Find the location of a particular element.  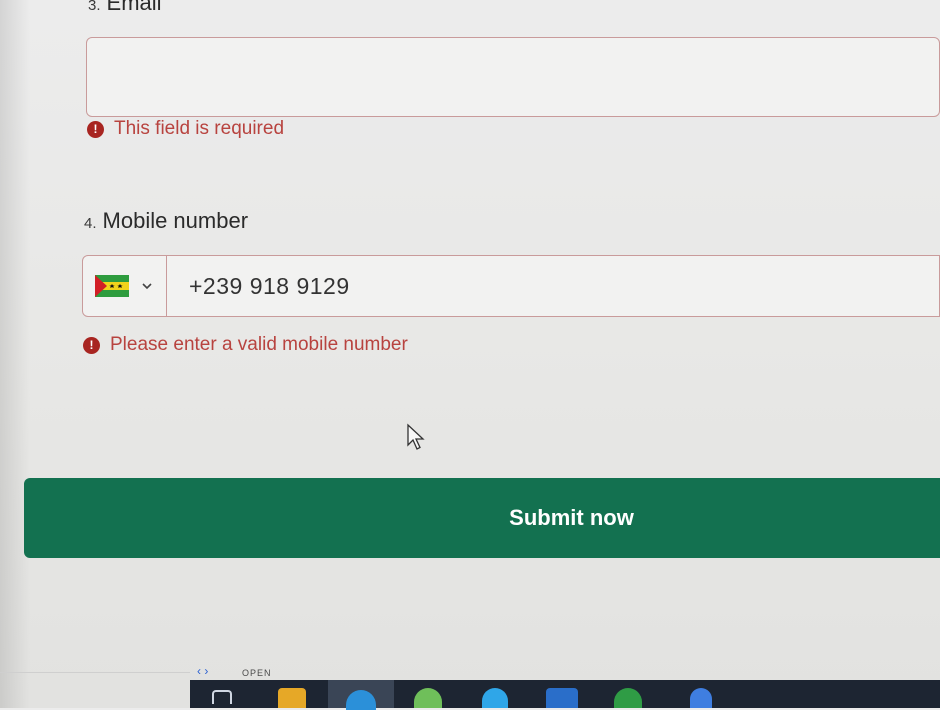

windows-taskbar is located at coordinates (565, 695).